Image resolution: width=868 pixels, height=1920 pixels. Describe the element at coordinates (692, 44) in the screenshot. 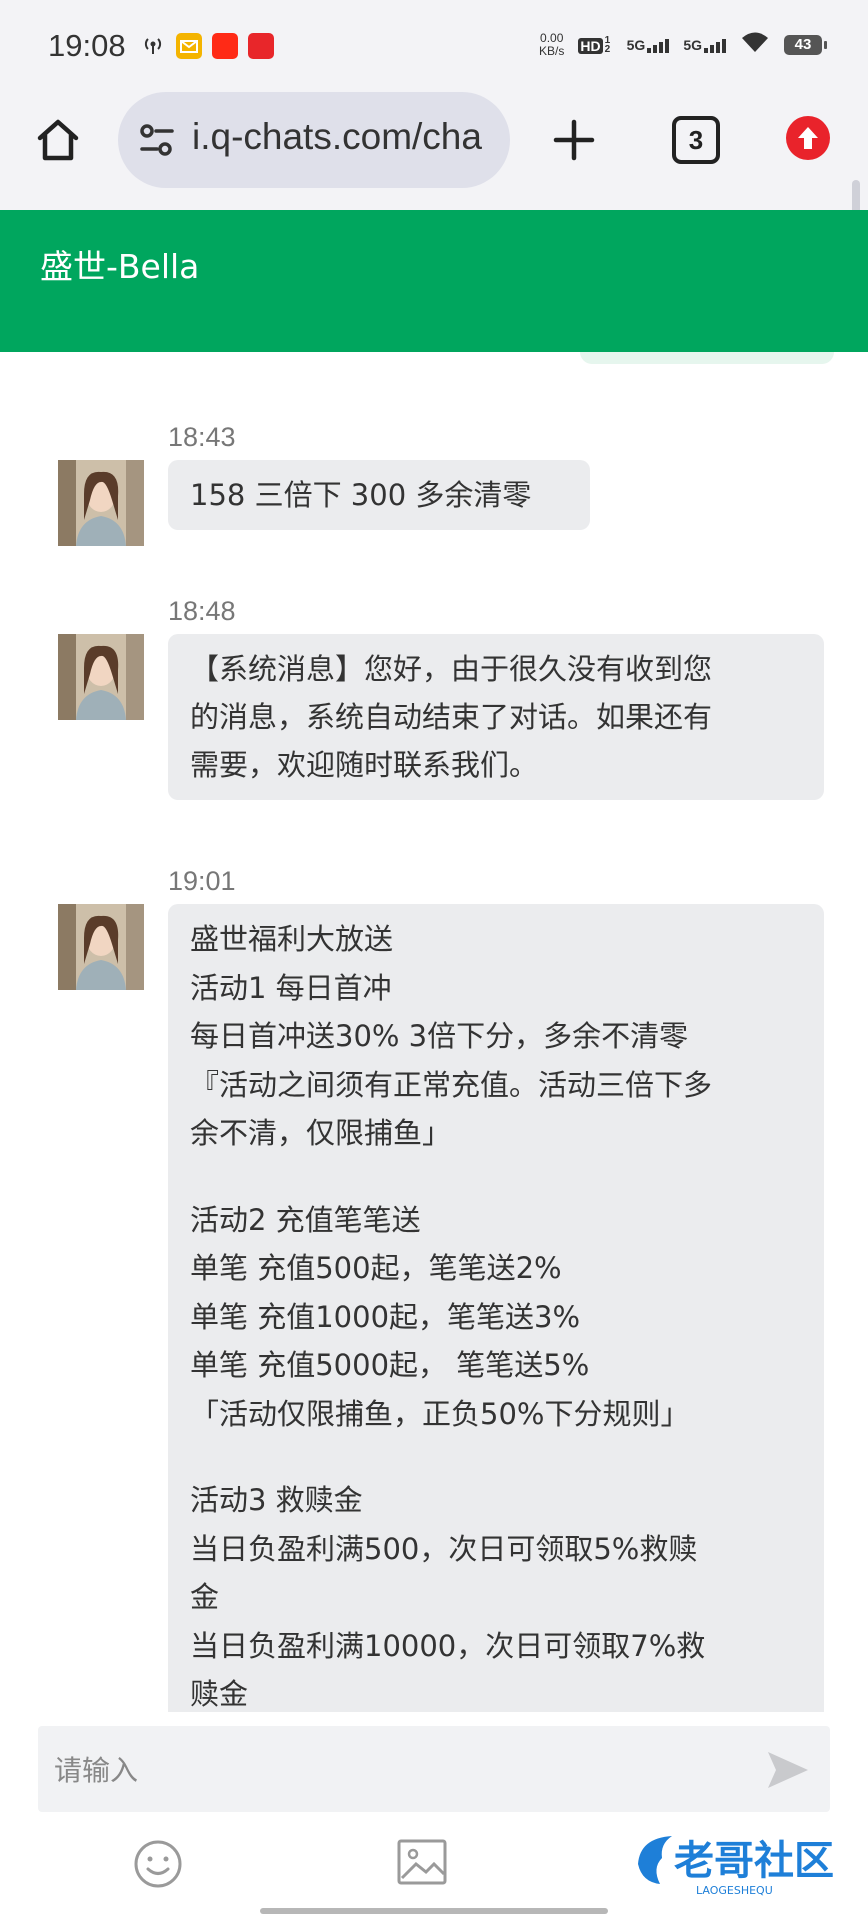

I see `sim2-label: 5G` at that location.